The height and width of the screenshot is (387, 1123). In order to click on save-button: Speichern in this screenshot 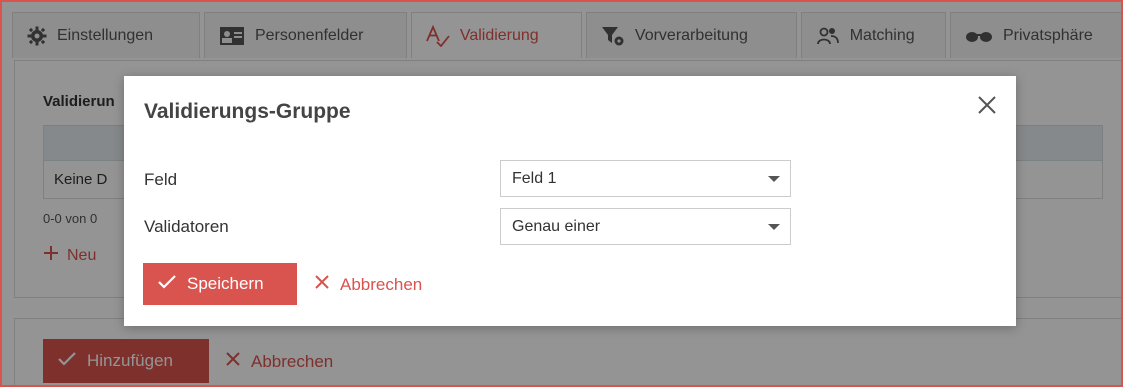, I will do `click(220, 284)`.